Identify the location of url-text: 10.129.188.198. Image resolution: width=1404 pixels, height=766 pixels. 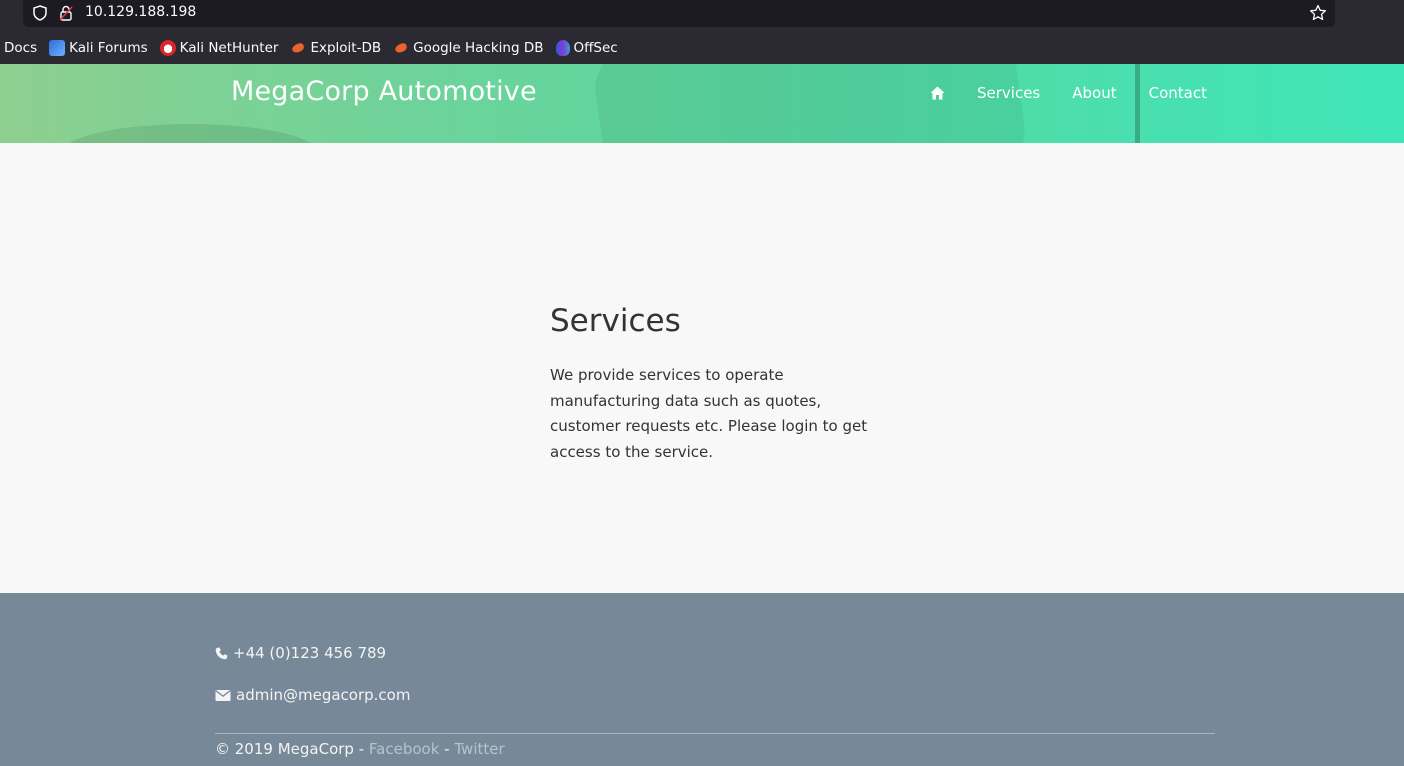
(140, 12).